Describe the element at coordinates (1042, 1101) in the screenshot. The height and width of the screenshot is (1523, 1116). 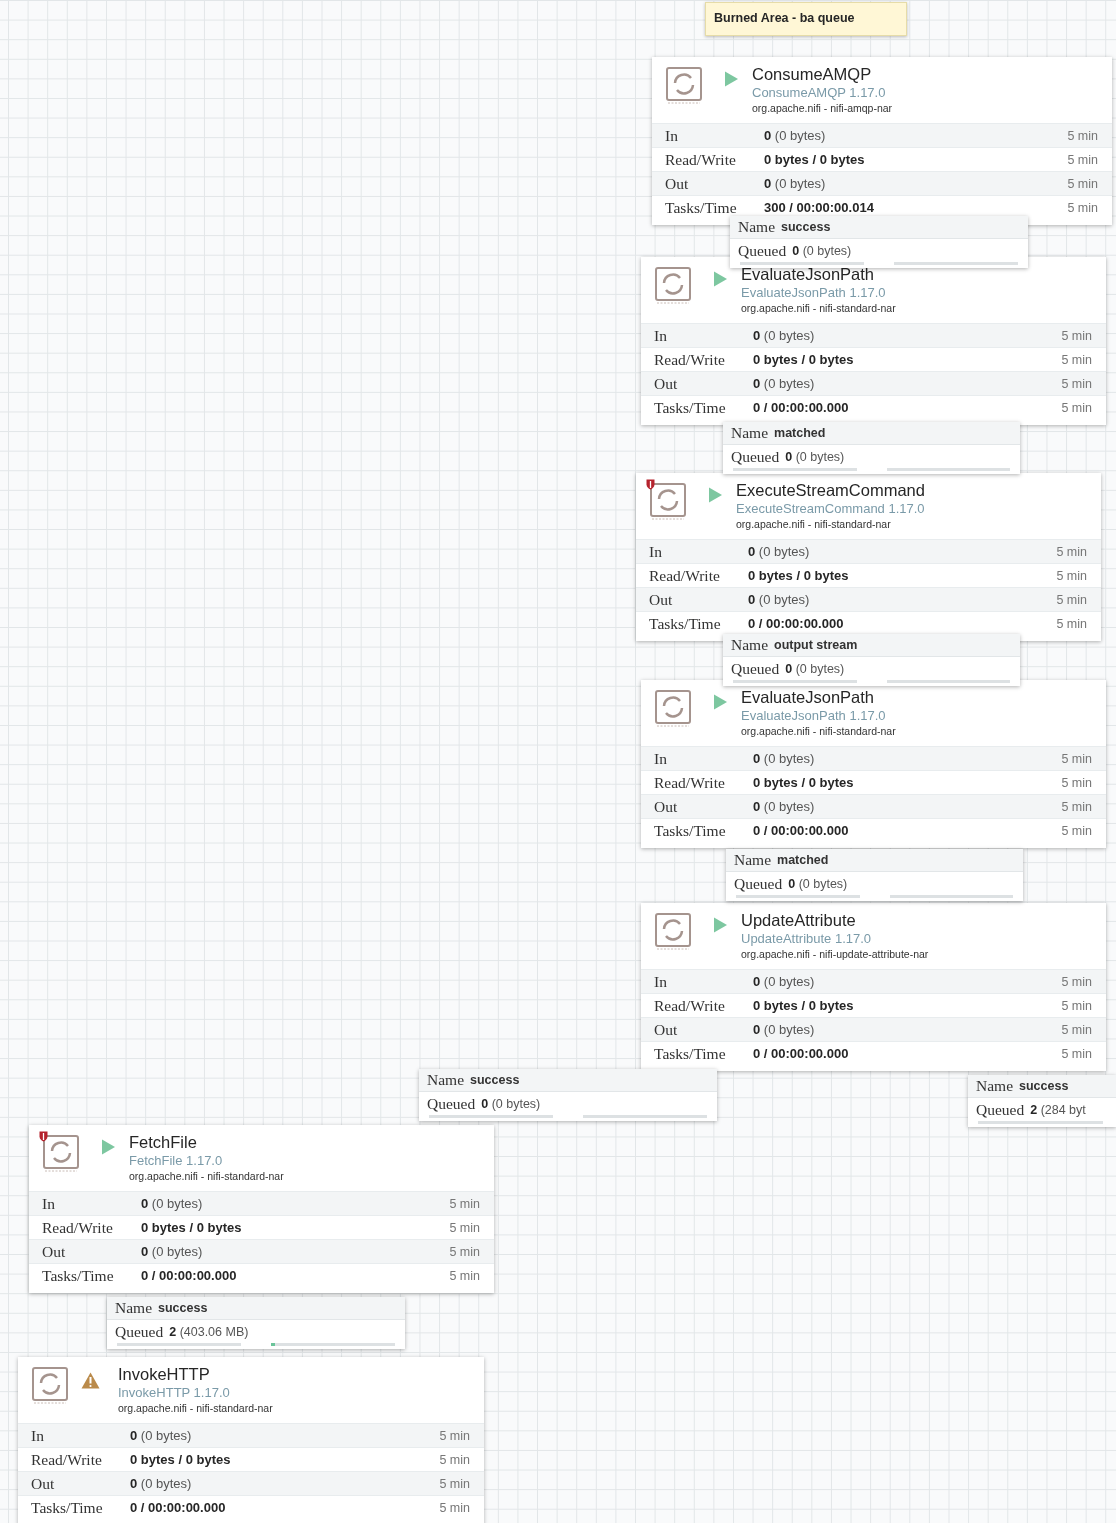
I see `connection-label: Name success Queued 2 (284 byt` at that location.